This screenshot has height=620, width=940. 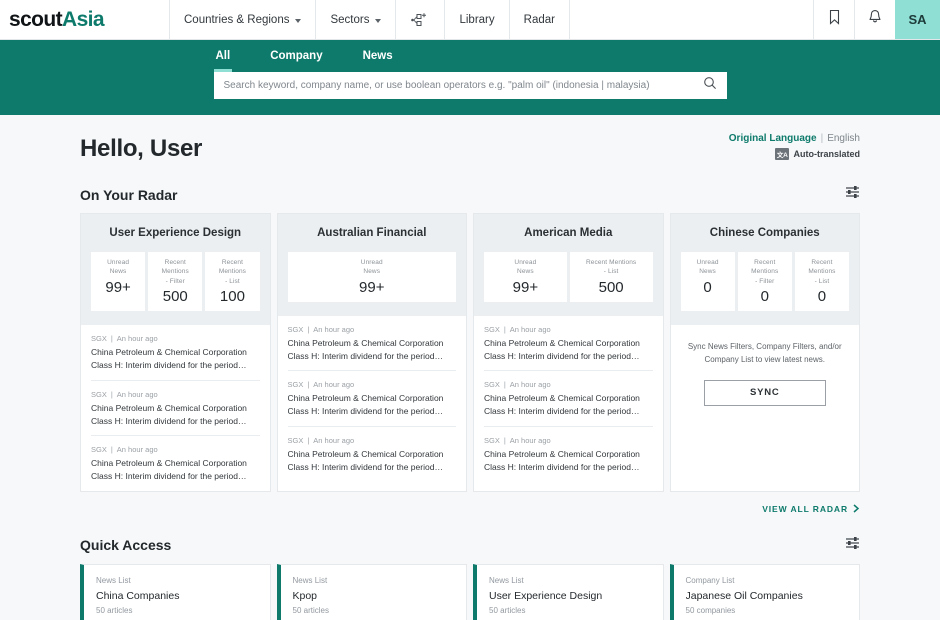 What do you see at coordinates (852, 545) in the screenshot?
I see `quick-access-settings-sliders-icon` at bounding box center [852, 545].